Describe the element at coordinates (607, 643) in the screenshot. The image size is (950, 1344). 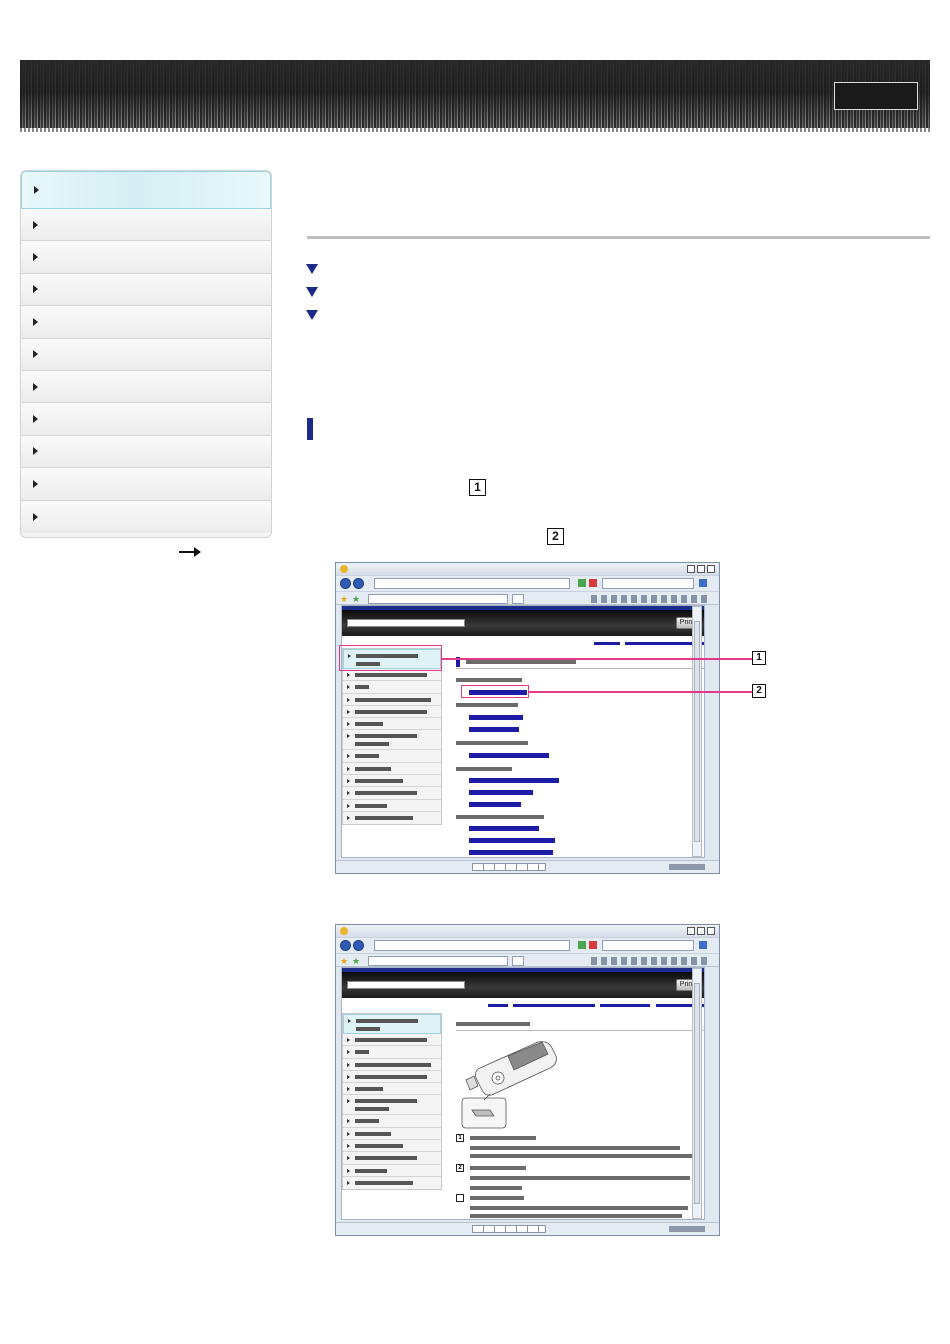
I see `site-link` at that location.